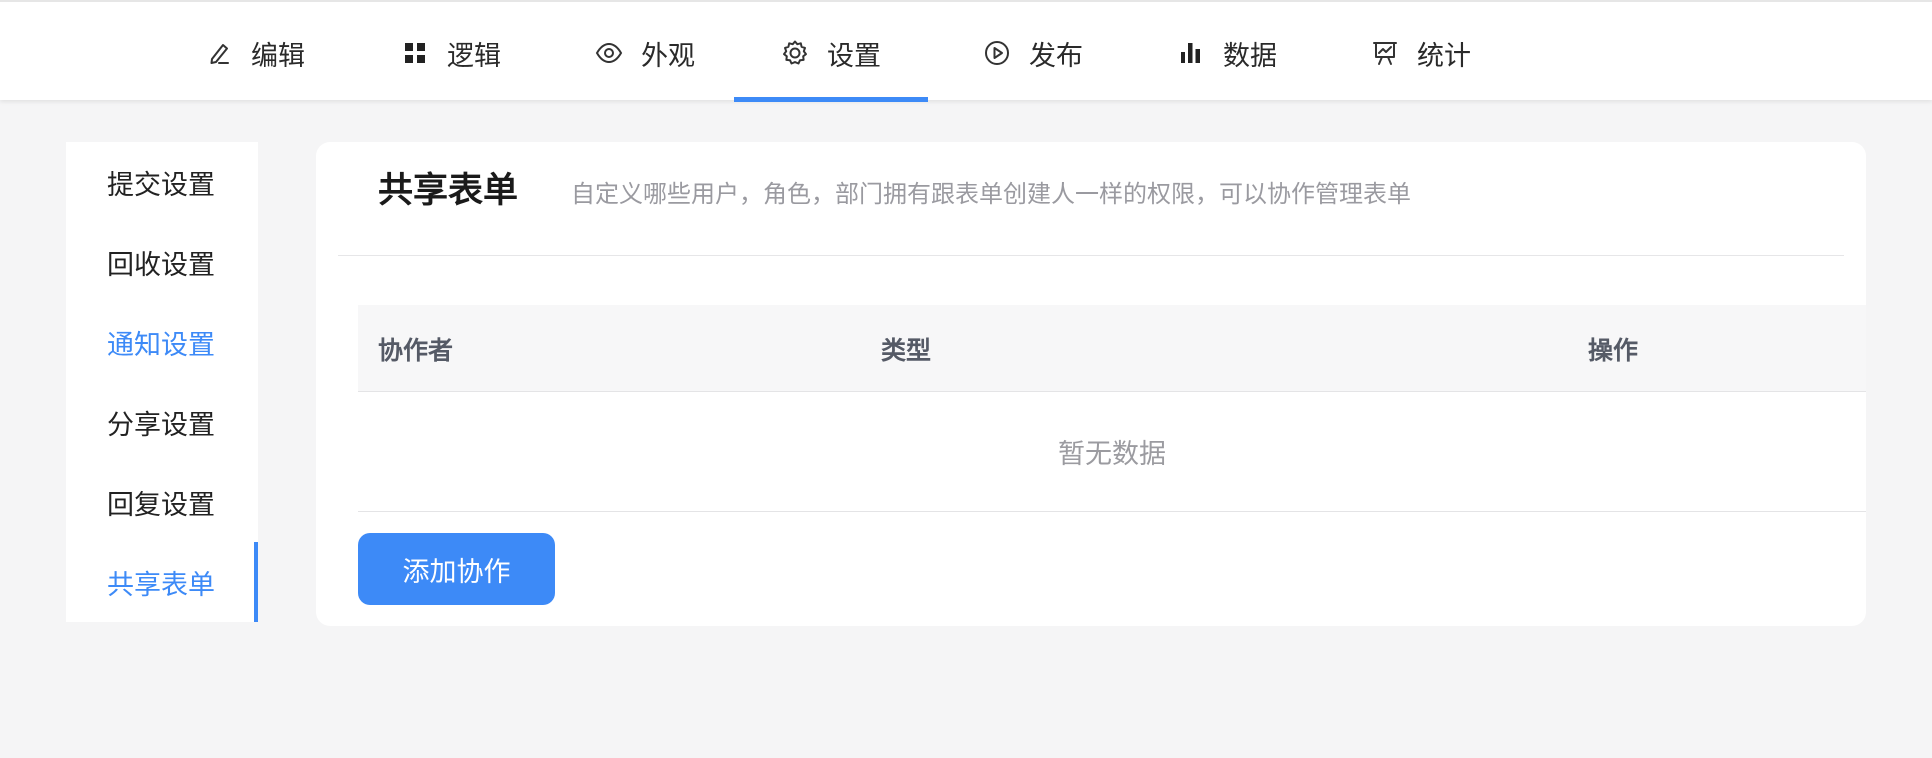 The image size is (1932, 758). Describe the element at coordinates (1250, 56) in the screenshot. I see `tab-label: 数据` at that location.